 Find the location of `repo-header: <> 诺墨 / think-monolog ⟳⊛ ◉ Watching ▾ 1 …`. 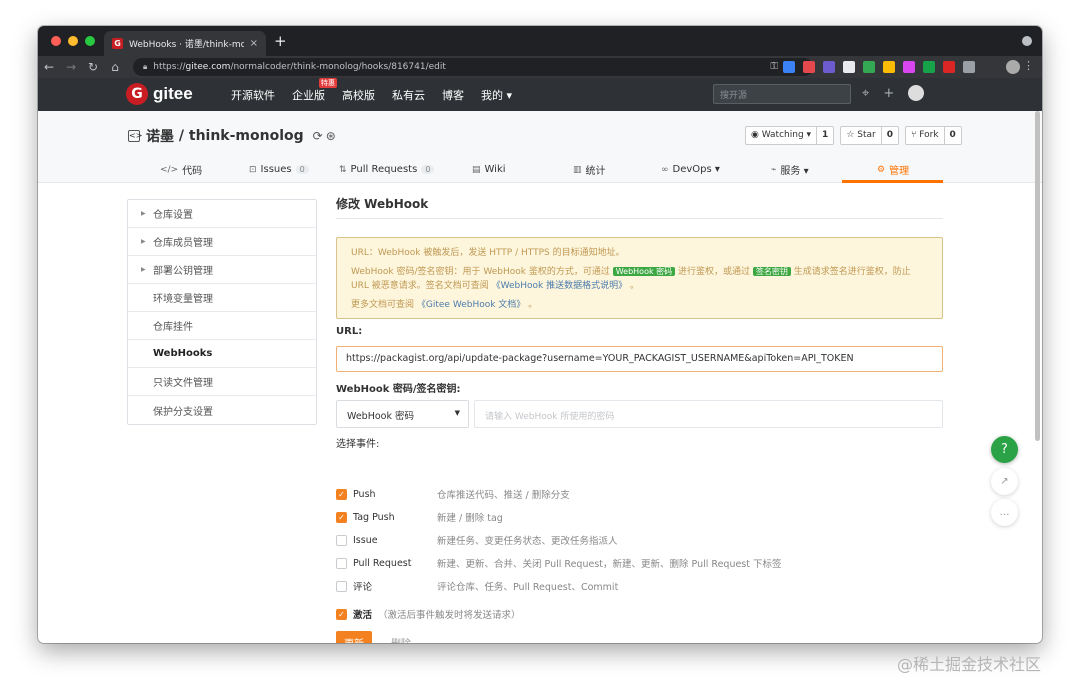

repo-header: <> 诺墨 / think-monolog ⟳⊛ ◉ Watching ▾ 1 … is located at coordinates (540, 147).